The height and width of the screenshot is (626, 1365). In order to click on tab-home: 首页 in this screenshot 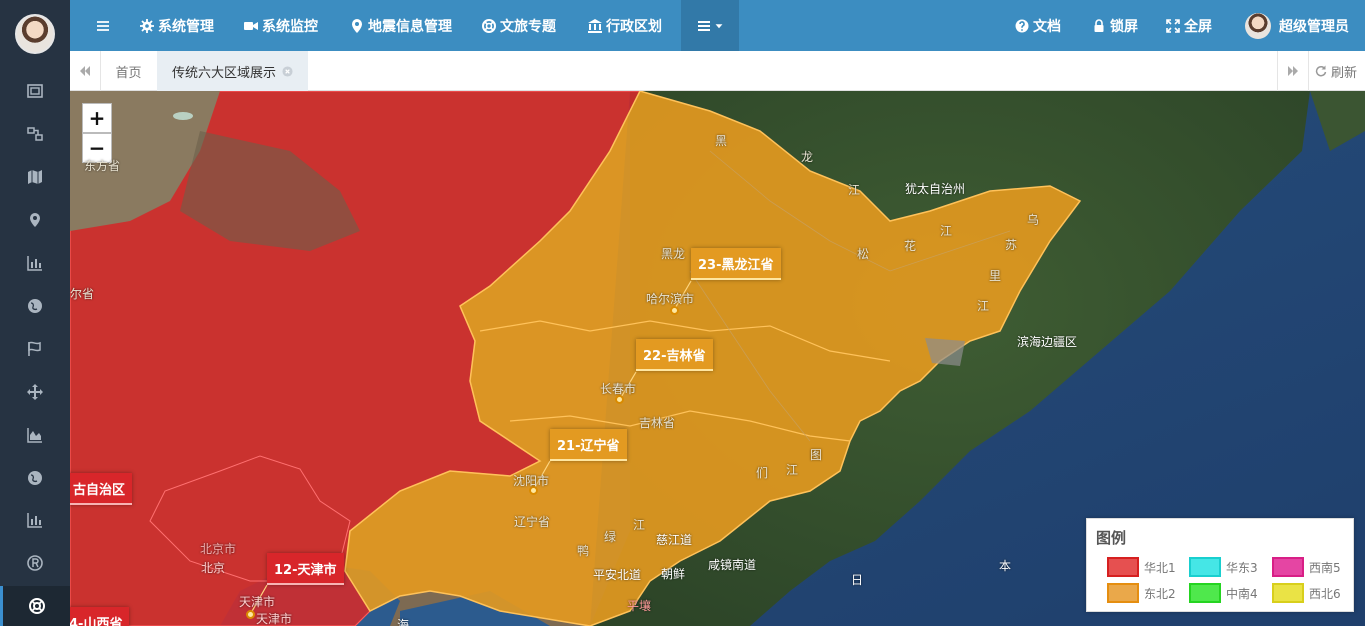, I will do `click(128, 71)`.